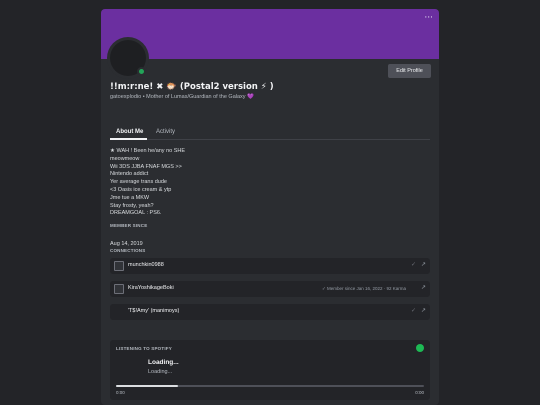 The image size is (540, 405). I want to click on track-progress-bar, so click(270, 386).